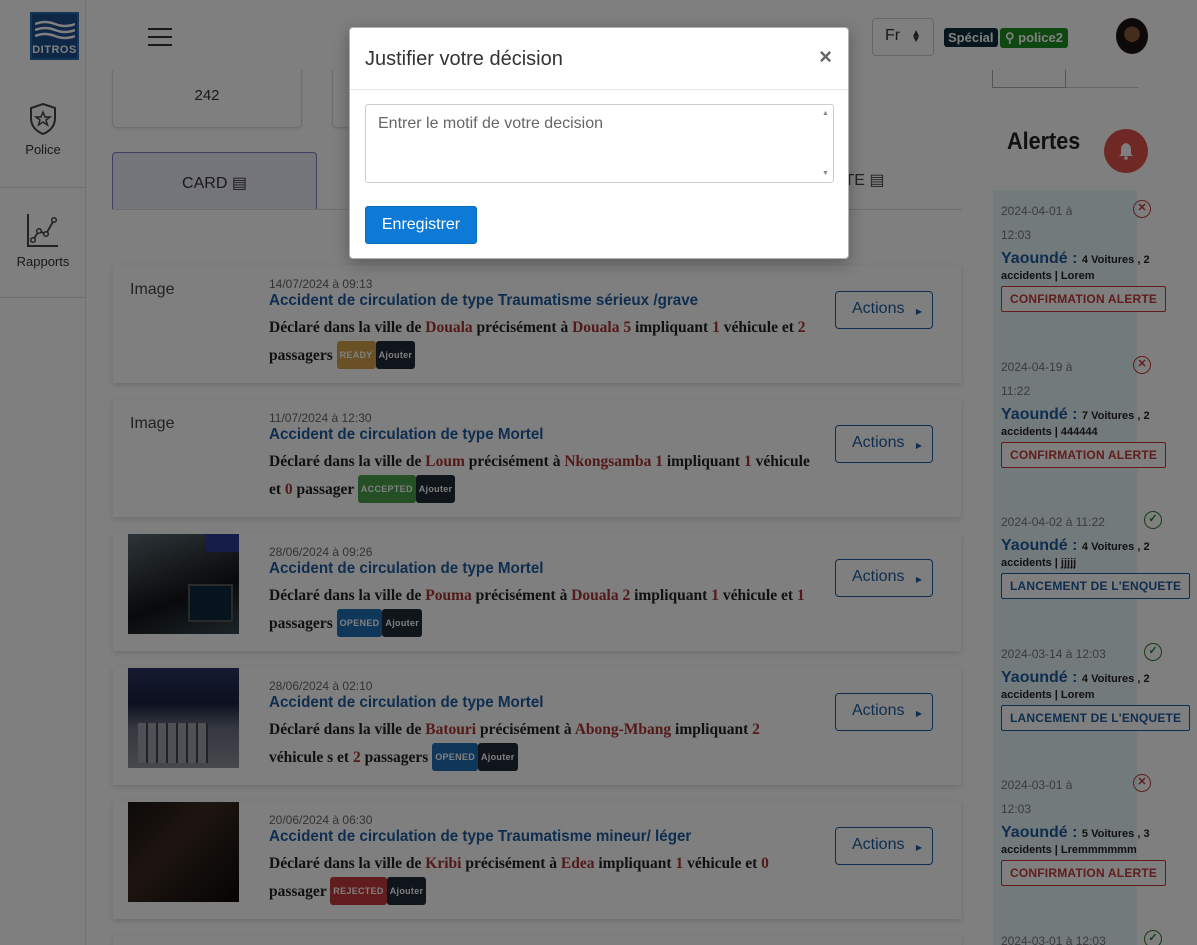  I want to click on modal-header: Justifier votre décision, so click(599, 59).